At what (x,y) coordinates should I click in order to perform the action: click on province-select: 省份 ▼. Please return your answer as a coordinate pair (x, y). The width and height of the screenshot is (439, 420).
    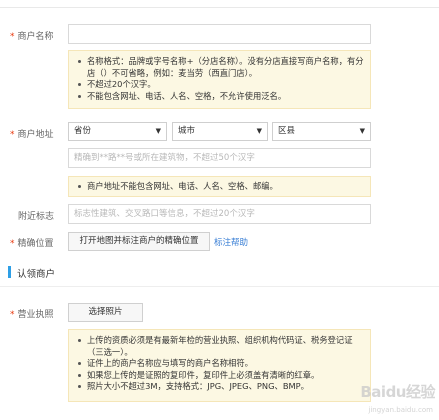
    Looking at the image, I should click on (117, 131).